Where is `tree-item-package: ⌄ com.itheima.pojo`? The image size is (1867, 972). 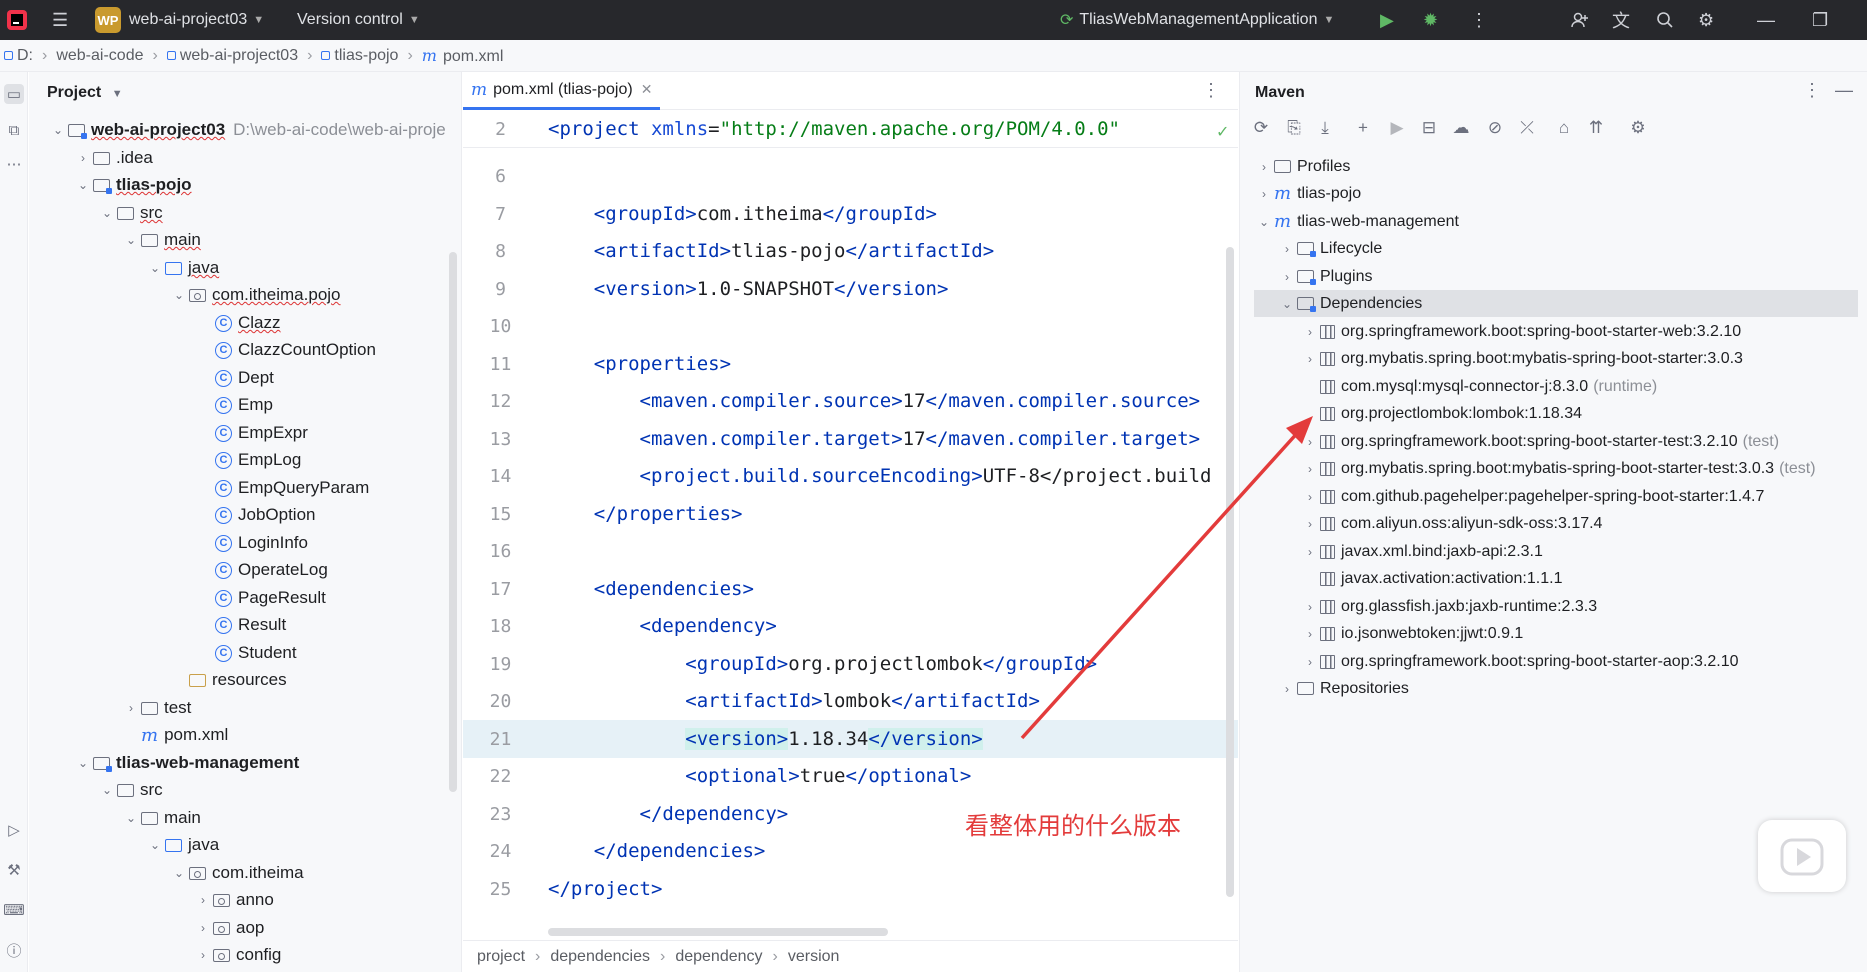 tree-item-package: ⌄ com.itheima.pojo is located at coordinates (255, 295).